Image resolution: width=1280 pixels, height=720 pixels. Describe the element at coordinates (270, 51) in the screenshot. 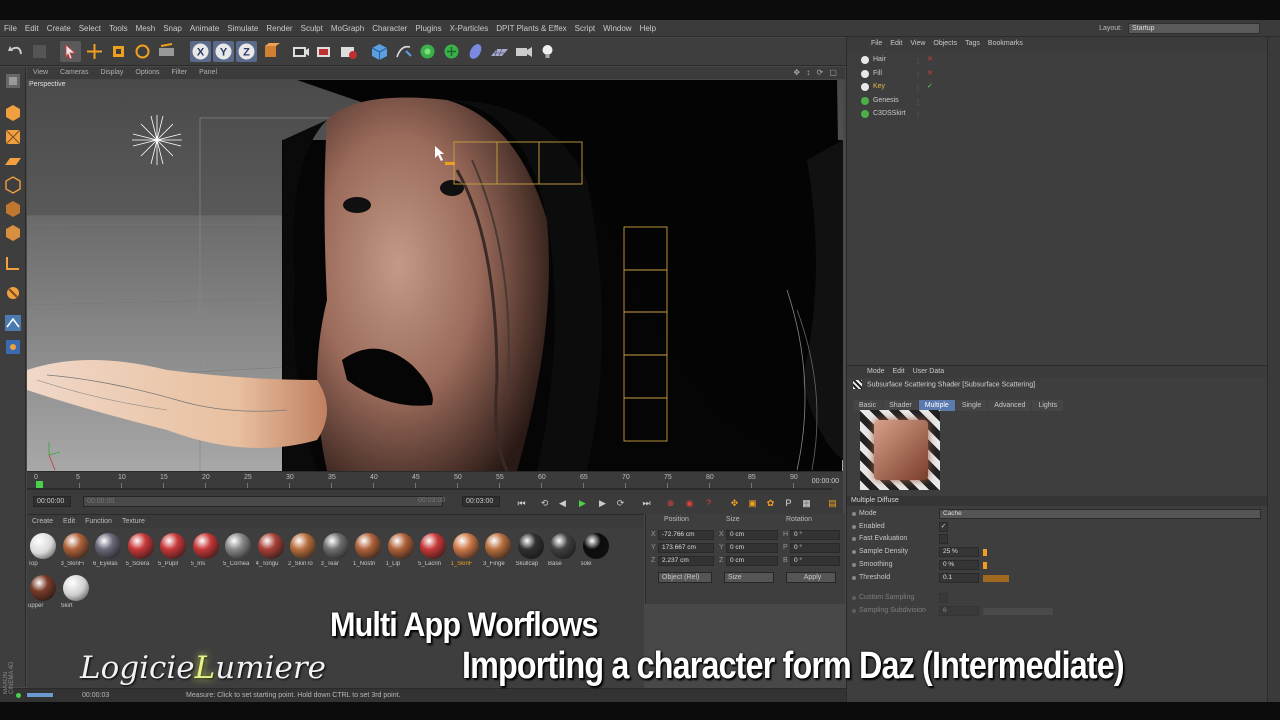

I see `coordinate-system-icon` at that location.